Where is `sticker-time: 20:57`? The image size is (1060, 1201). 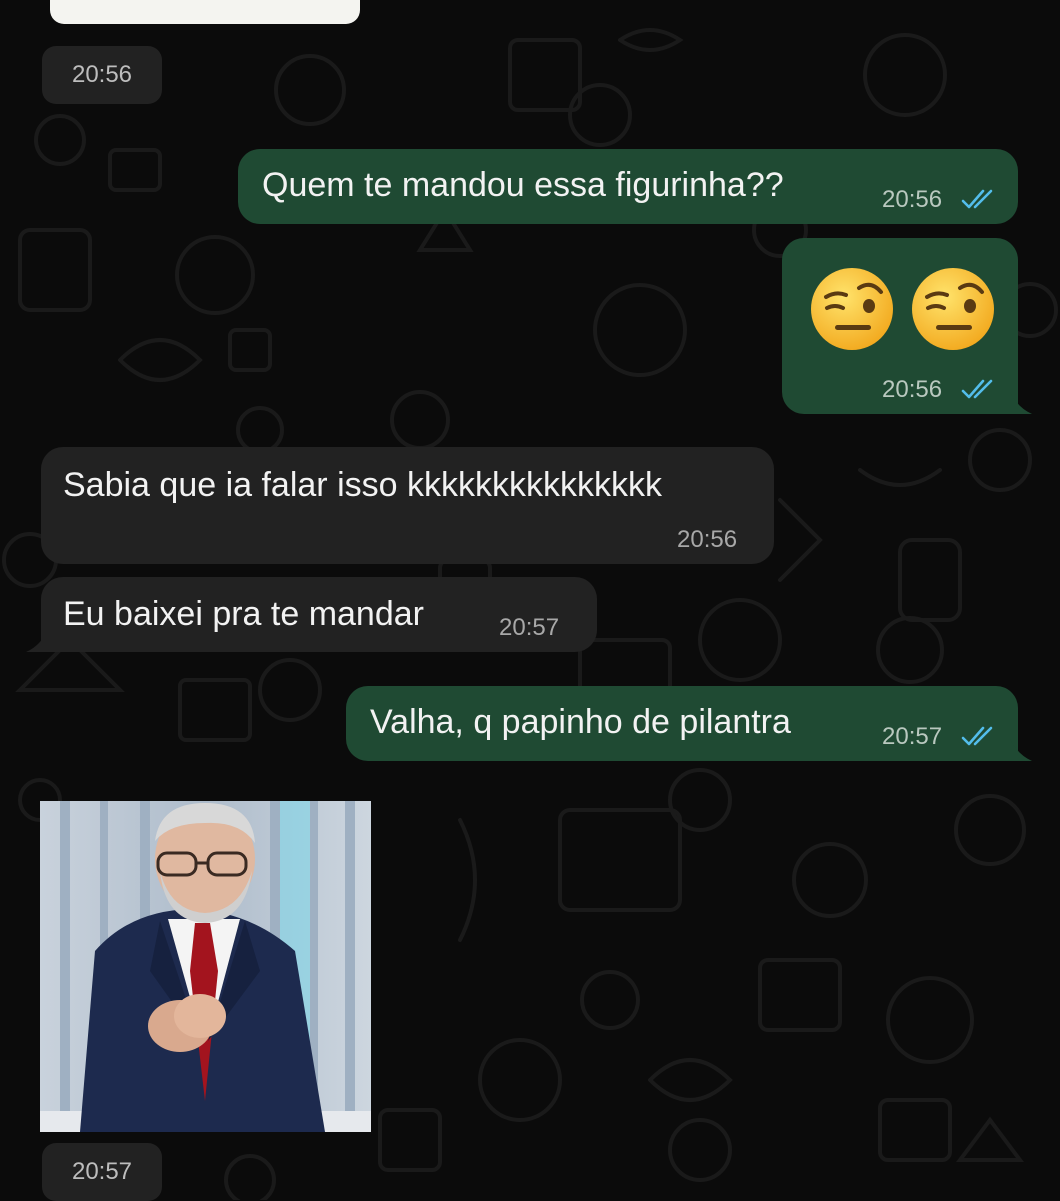
sticker-time: 20:57 is located at coordinates (102, 1171).